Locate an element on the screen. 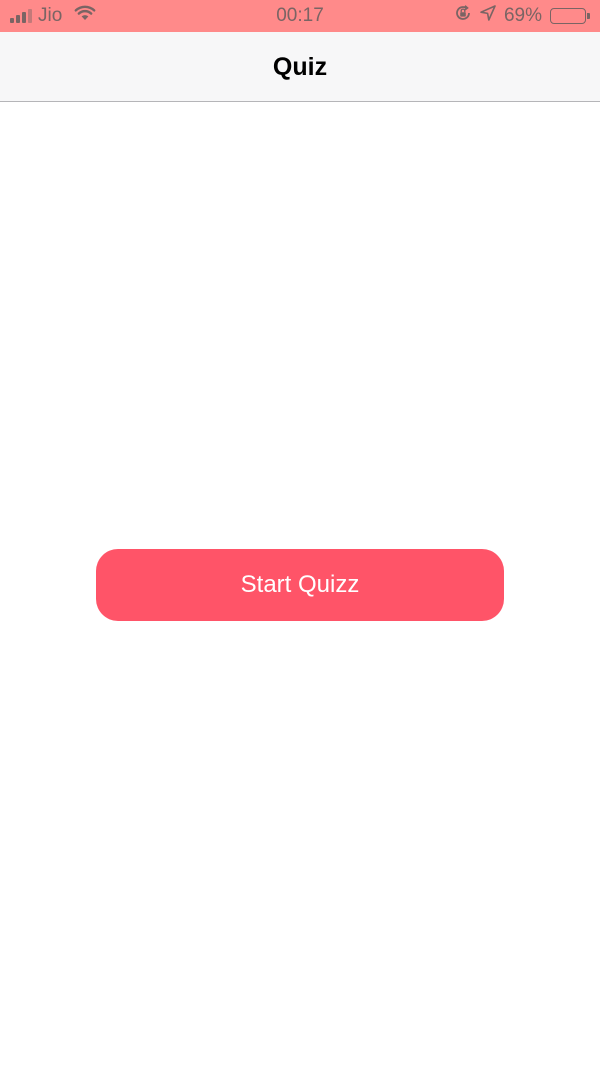  rotation-lock-icon is located at coordinates (463, 16).